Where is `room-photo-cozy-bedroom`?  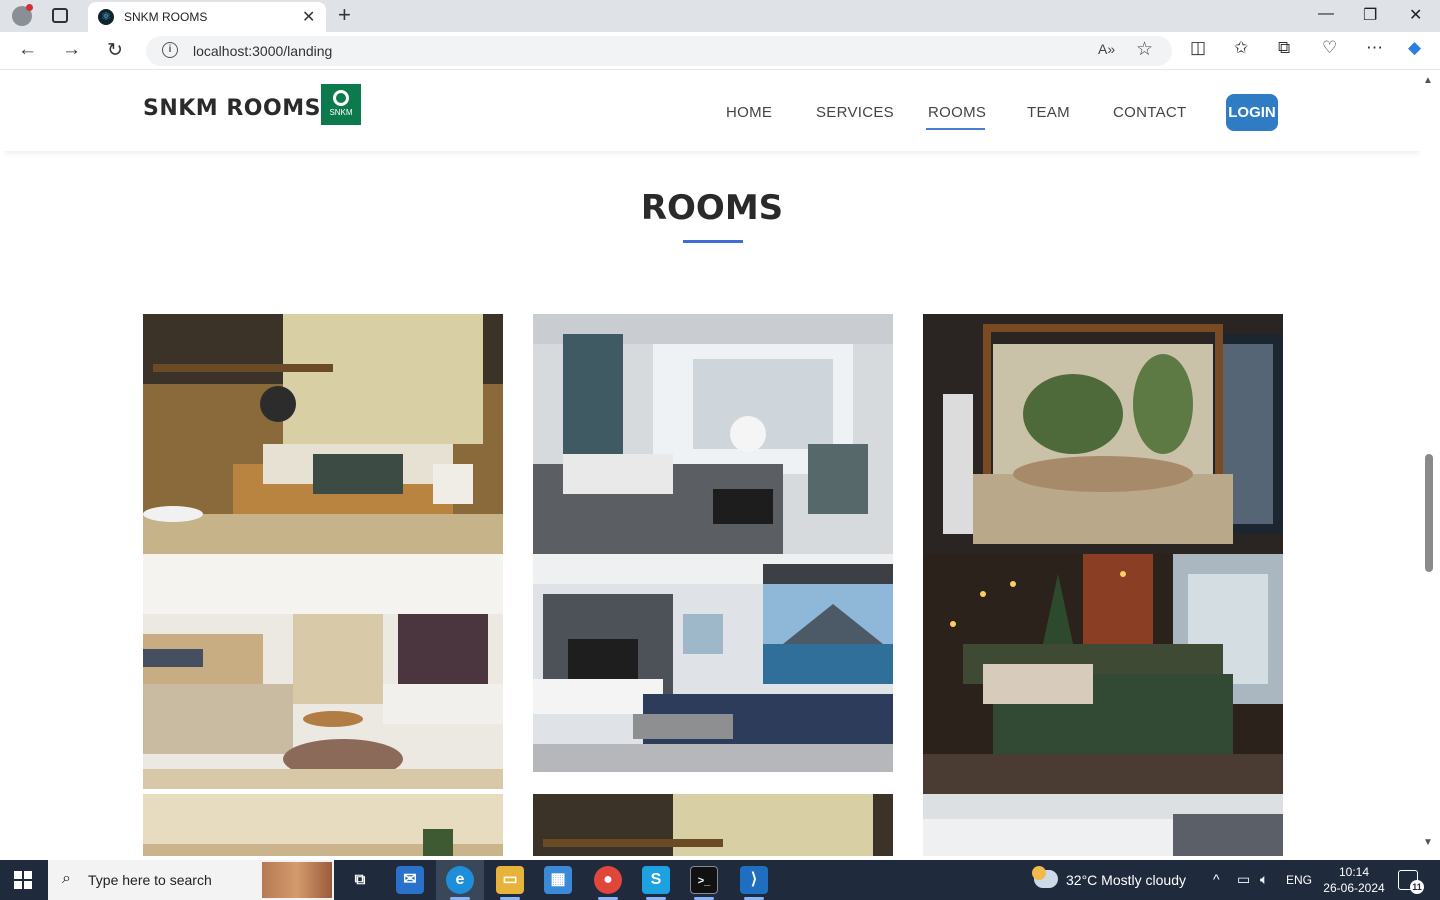 room-photo-cozy-bedroom is located at coordinates (323, 434).